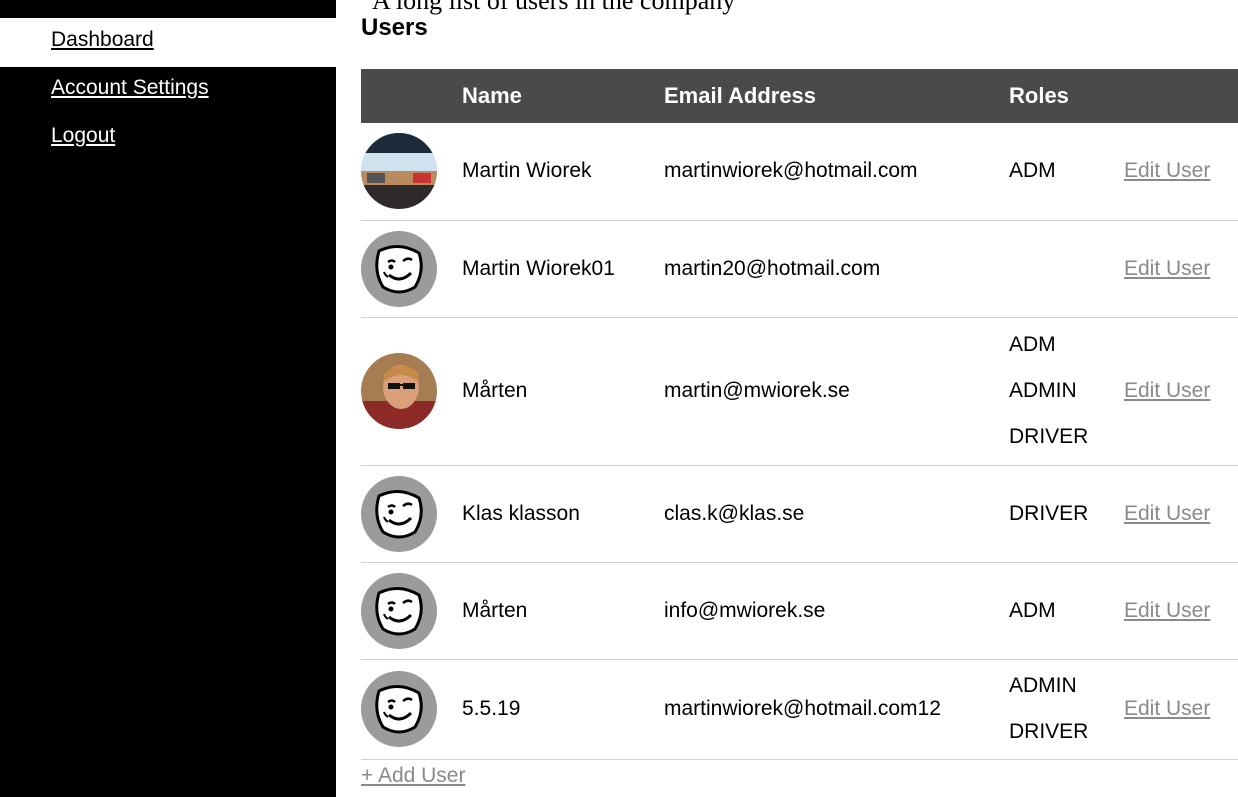 Image resolution: width=1238 pixels, height=797 pixels. Describe the element at coordinates (563, 514) in the screenshot. I see `user-name: Klas klasson` at that location.